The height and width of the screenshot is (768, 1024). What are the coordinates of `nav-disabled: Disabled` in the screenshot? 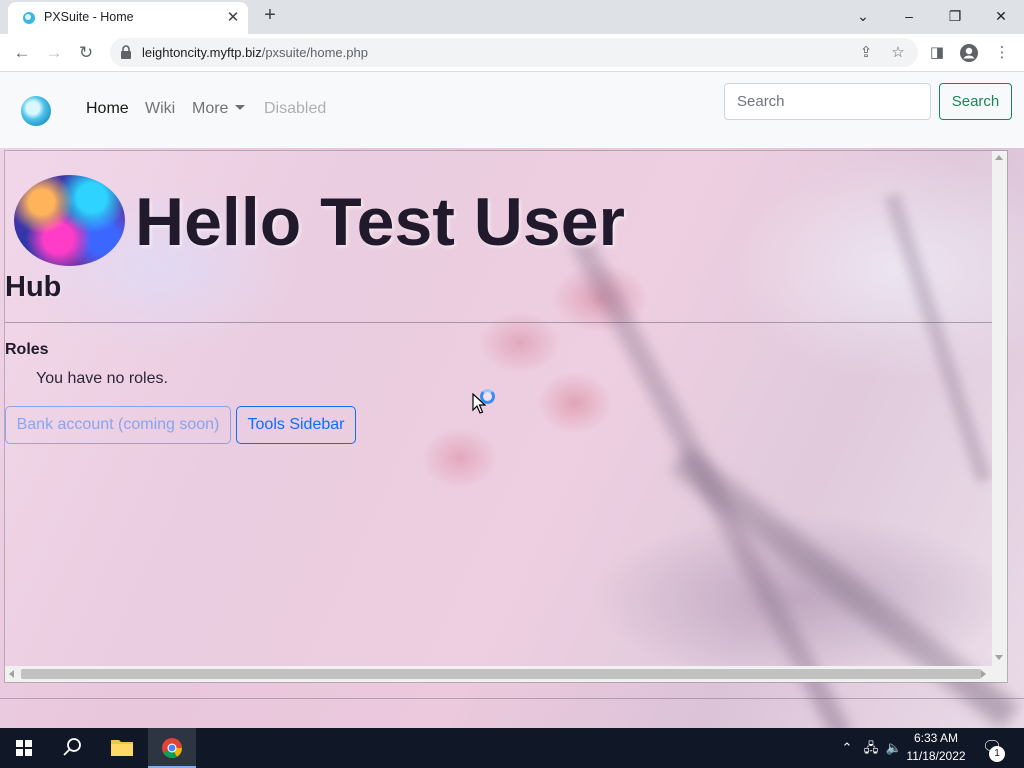 It's located at (295, 108).